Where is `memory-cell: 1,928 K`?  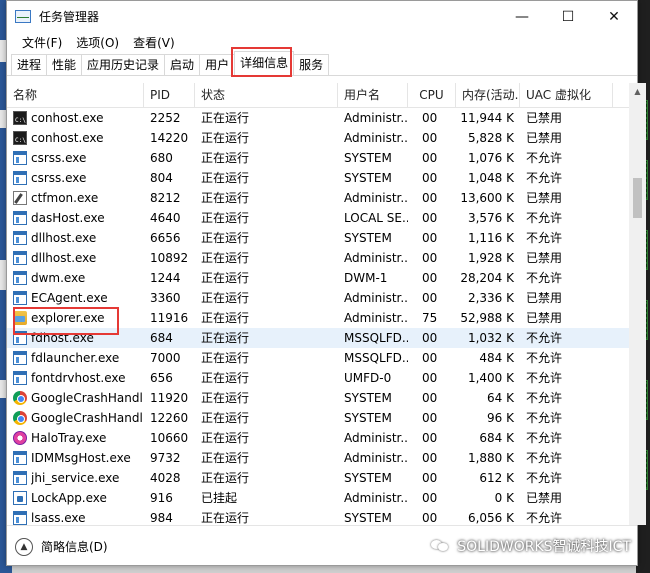 memory-cell: 1,928 K is located at coordinates (490, 258).